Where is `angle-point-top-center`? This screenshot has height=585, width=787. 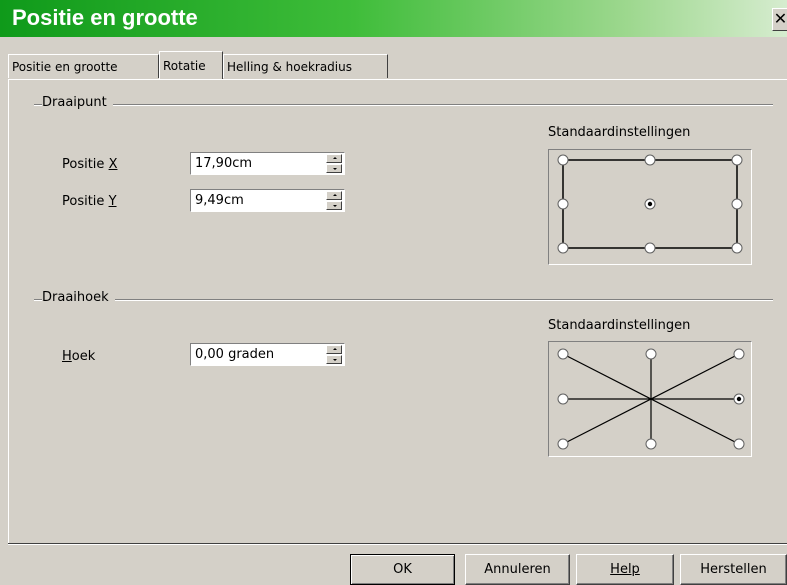
angle-point-top-center is located at coordinates (651, 354).